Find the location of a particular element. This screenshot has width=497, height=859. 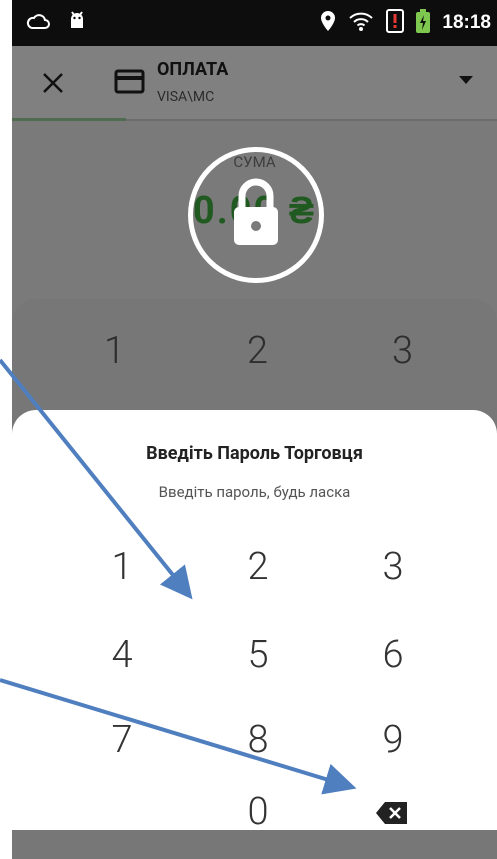

key-6: 6 is located at coordinates (393, 655).